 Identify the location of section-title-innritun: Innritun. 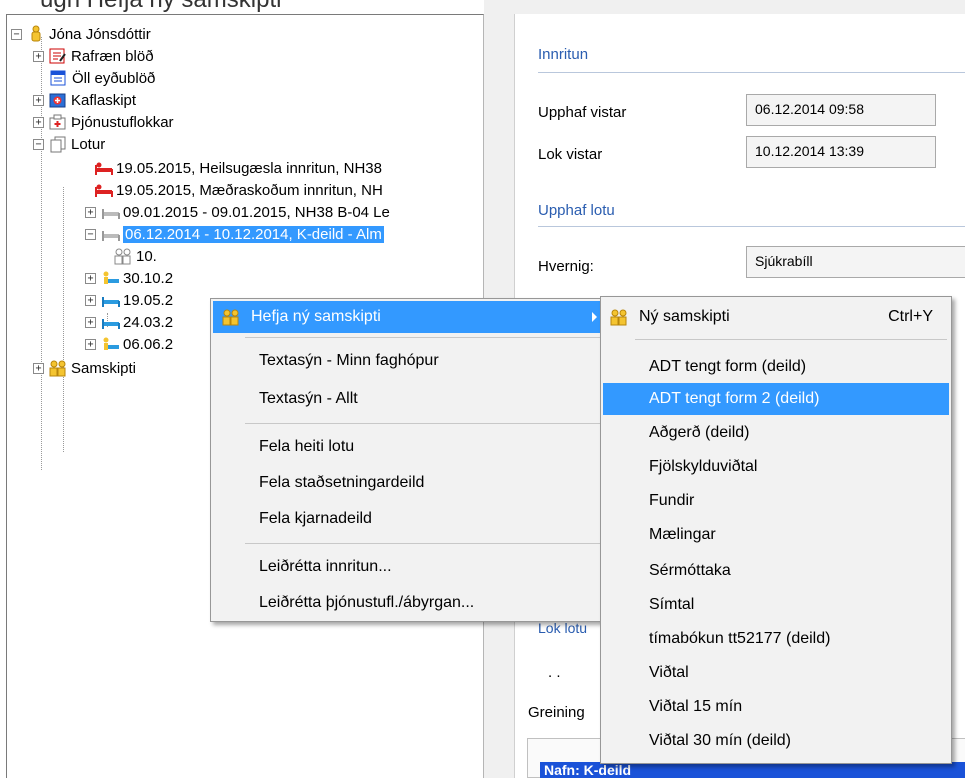
(563, 54).